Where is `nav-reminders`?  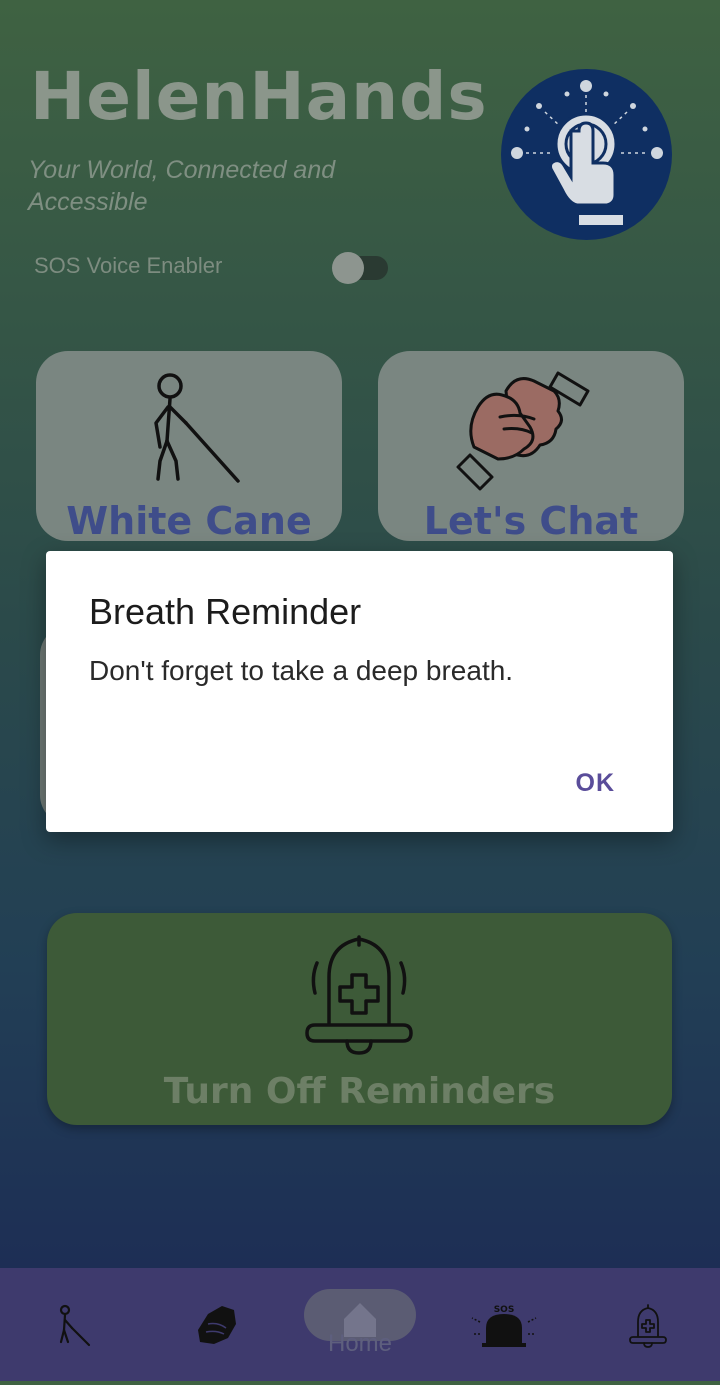 nav-reminders is located at coordinates (648, 1324).